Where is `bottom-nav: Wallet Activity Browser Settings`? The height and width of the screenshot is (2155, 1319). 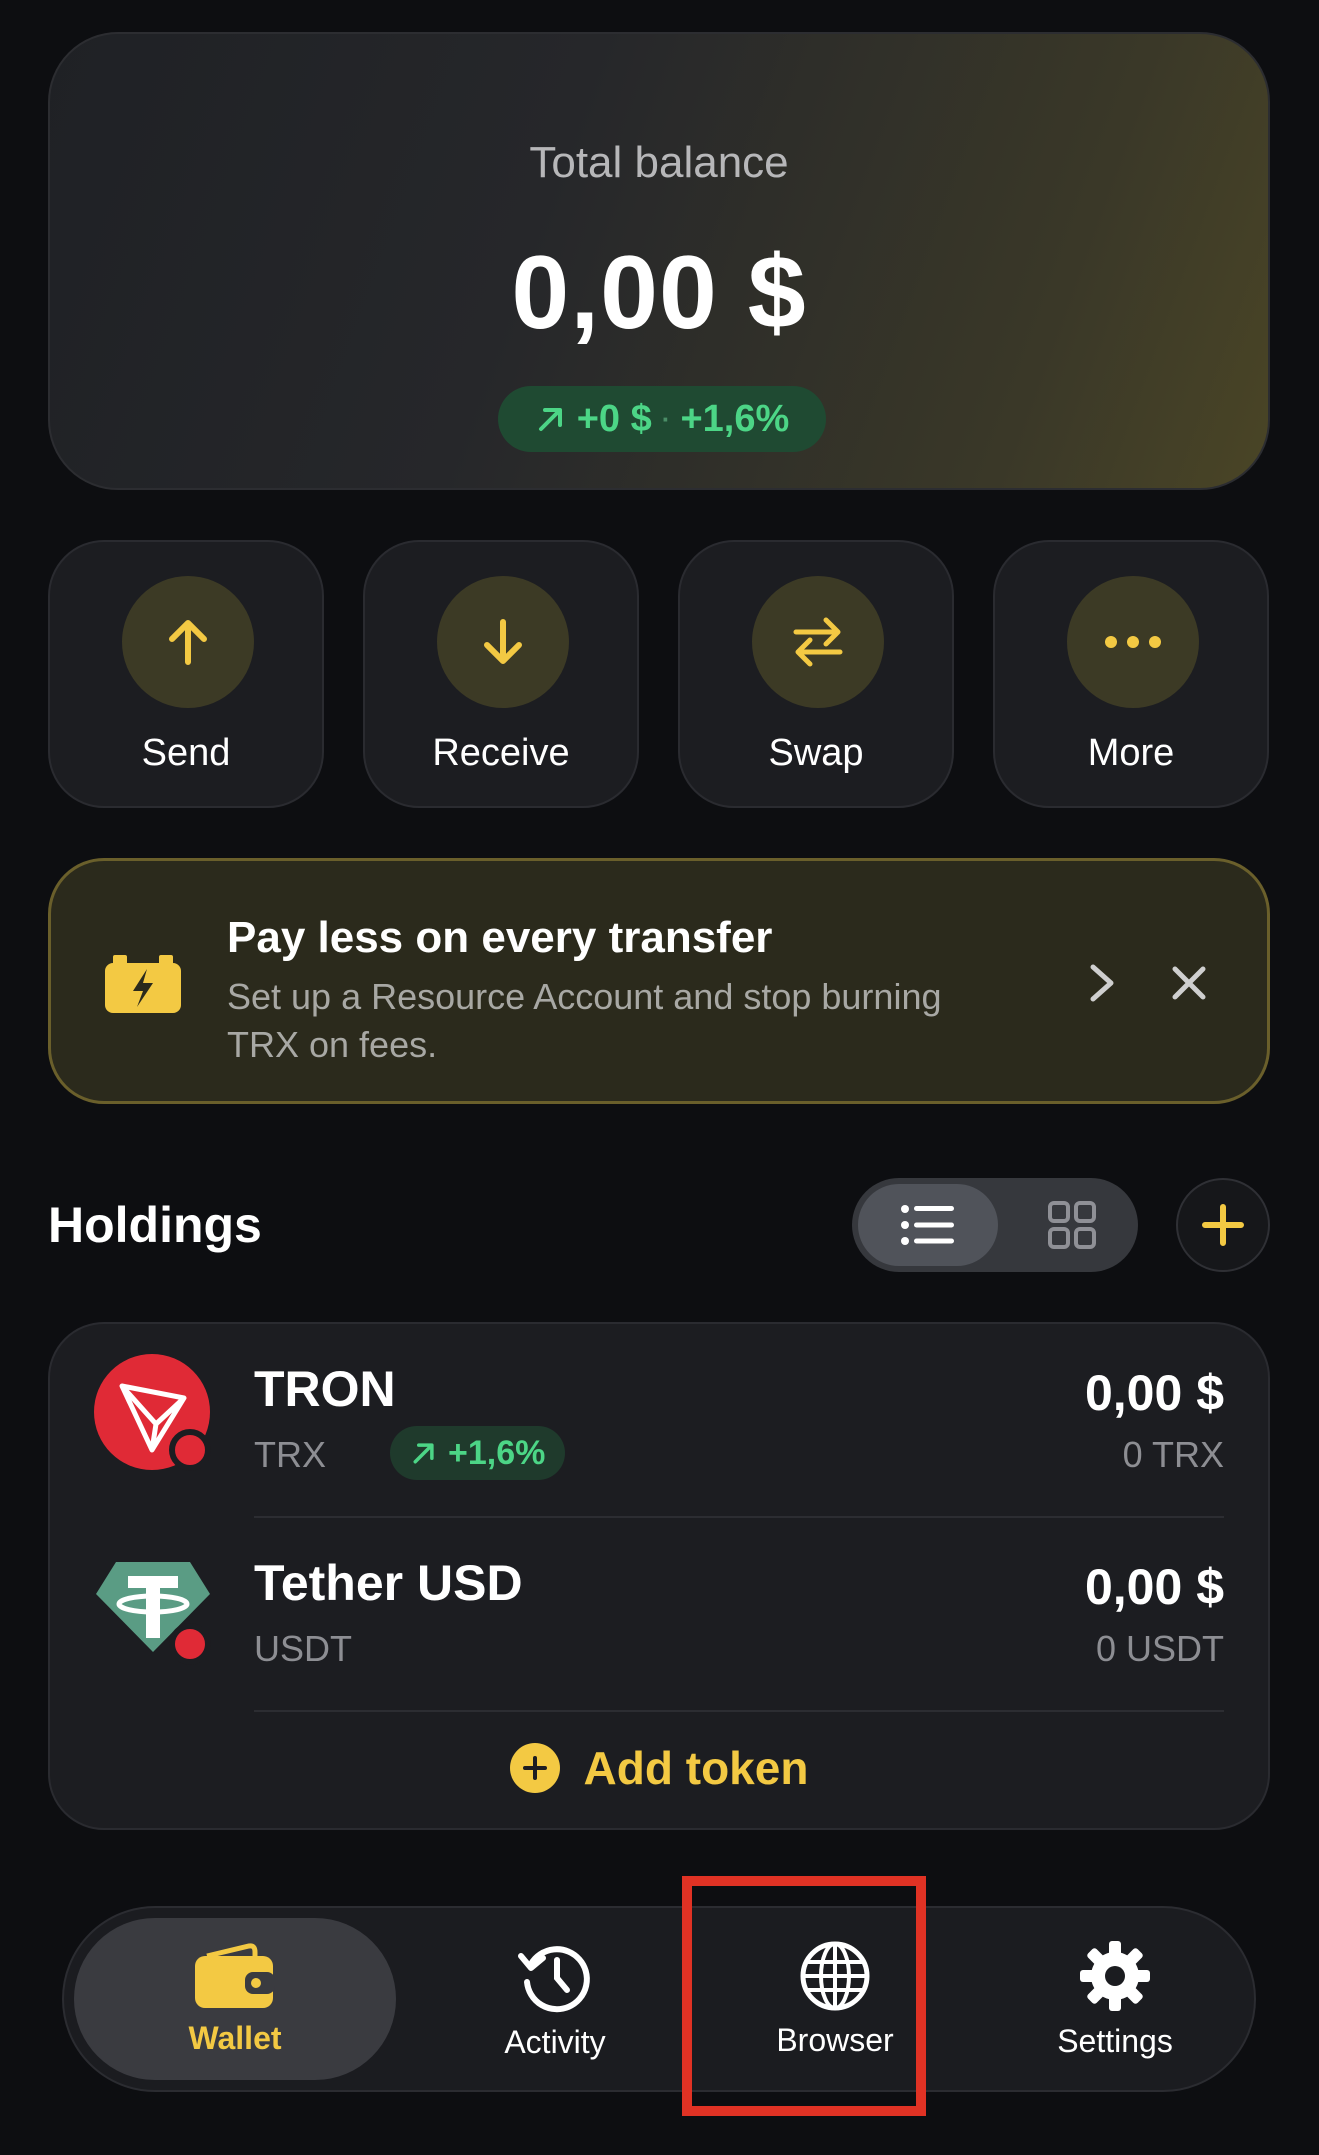 bottom-nav: Wallet Activity Browser Settings is located at coordinates (659, 1999).